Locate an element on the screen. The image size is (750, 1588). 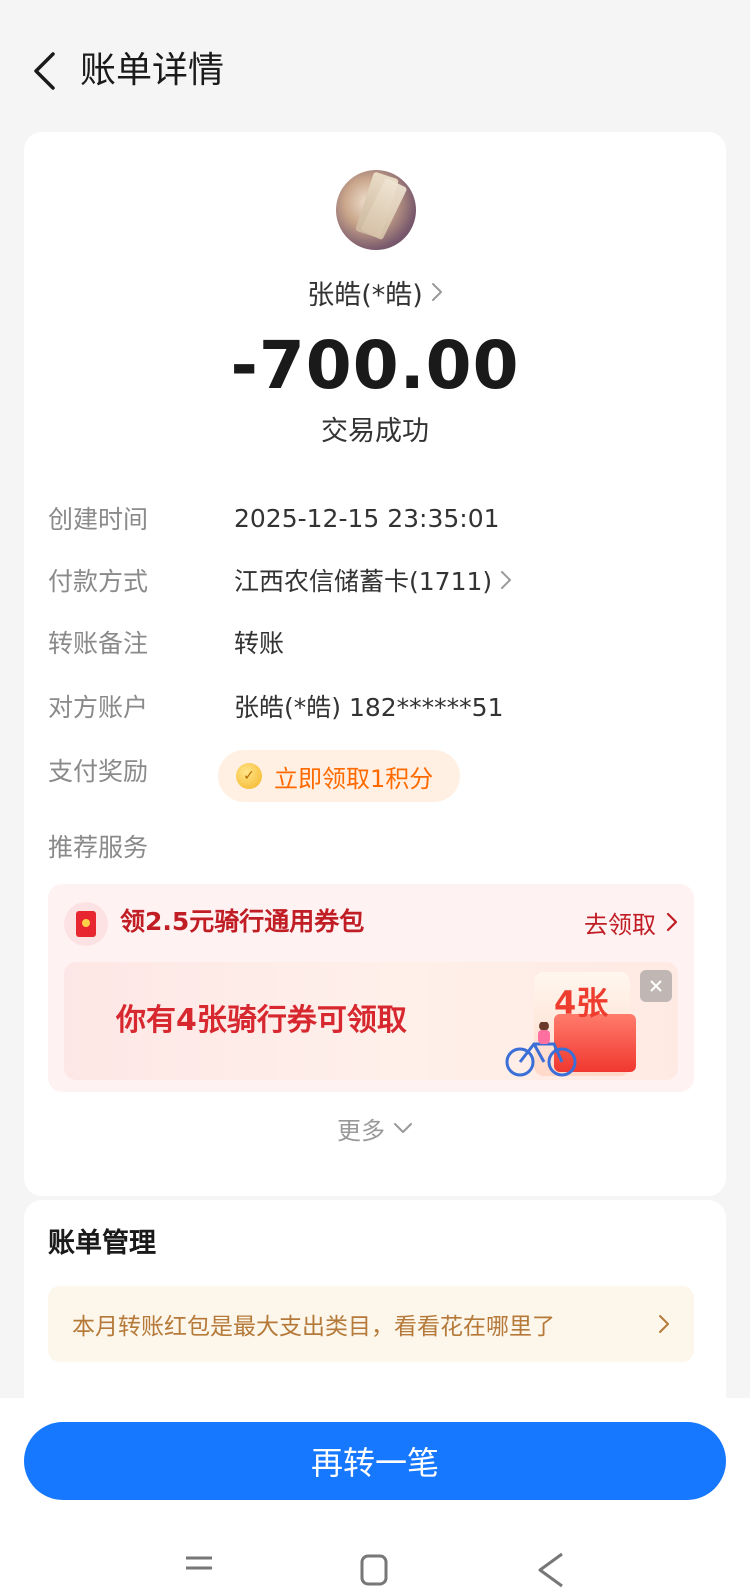
detail-value: 张皓(*皓) 182******51 is located at coordinates (369, 707).